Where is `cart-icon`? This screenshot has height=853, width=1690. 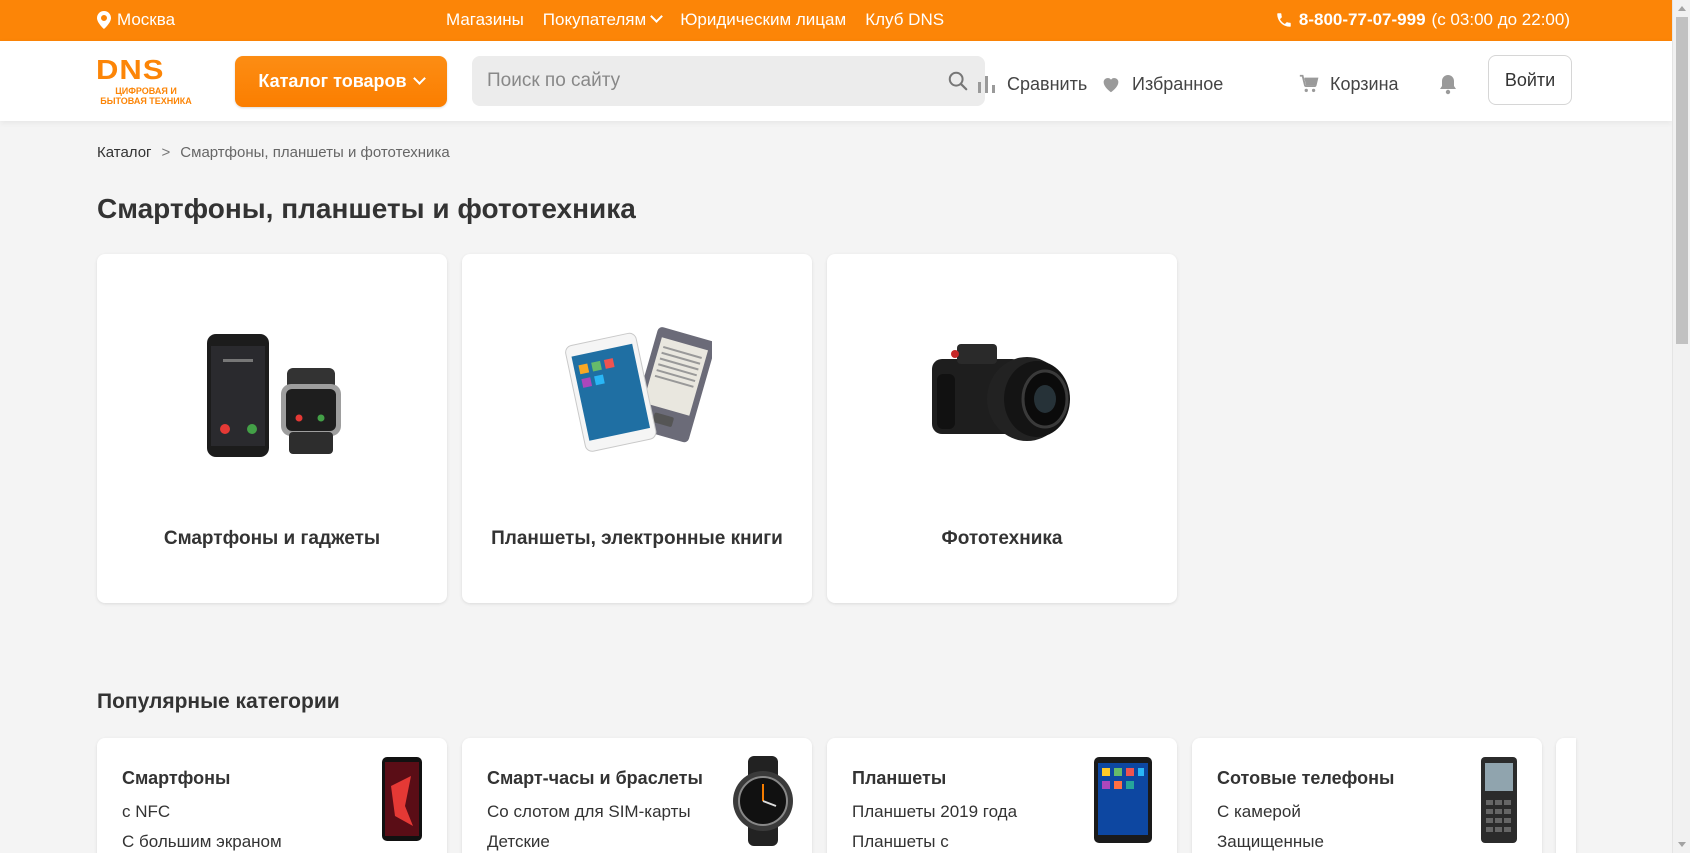 cart-icon is located at coordinates (1309, 83).